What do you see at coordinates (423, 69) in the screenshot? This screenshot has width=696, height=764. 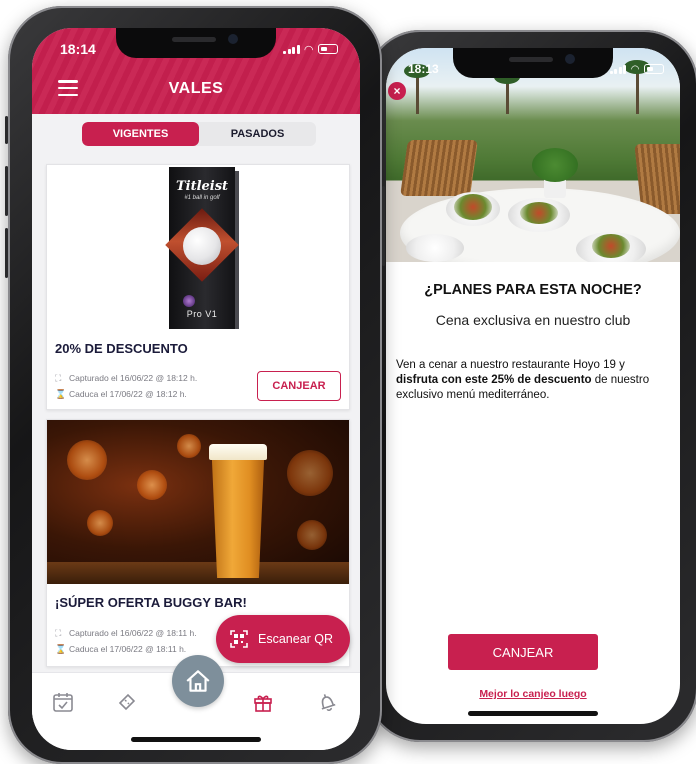 I see `status-time: 18:13` at bounding box center [423, 69].